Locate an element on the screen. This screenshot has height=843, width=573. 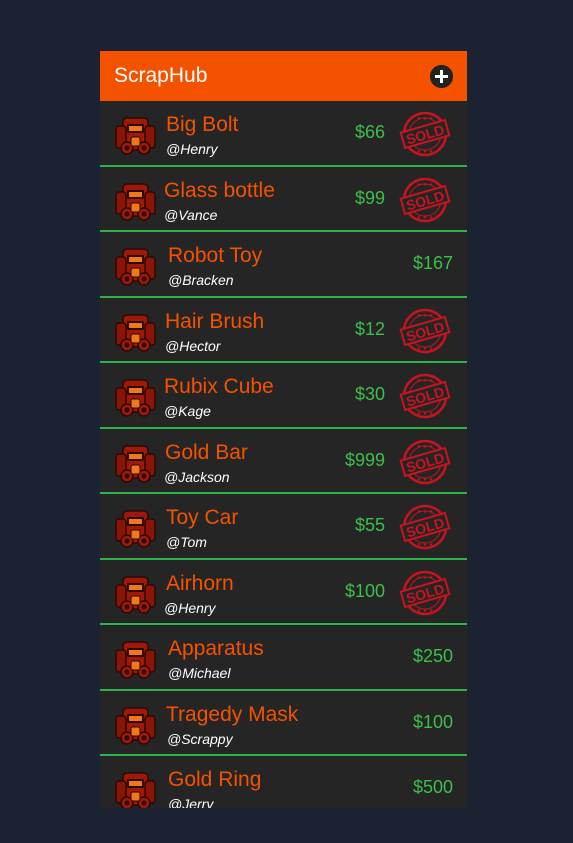
plus-circle-icon is located at coordinates (441, 76).